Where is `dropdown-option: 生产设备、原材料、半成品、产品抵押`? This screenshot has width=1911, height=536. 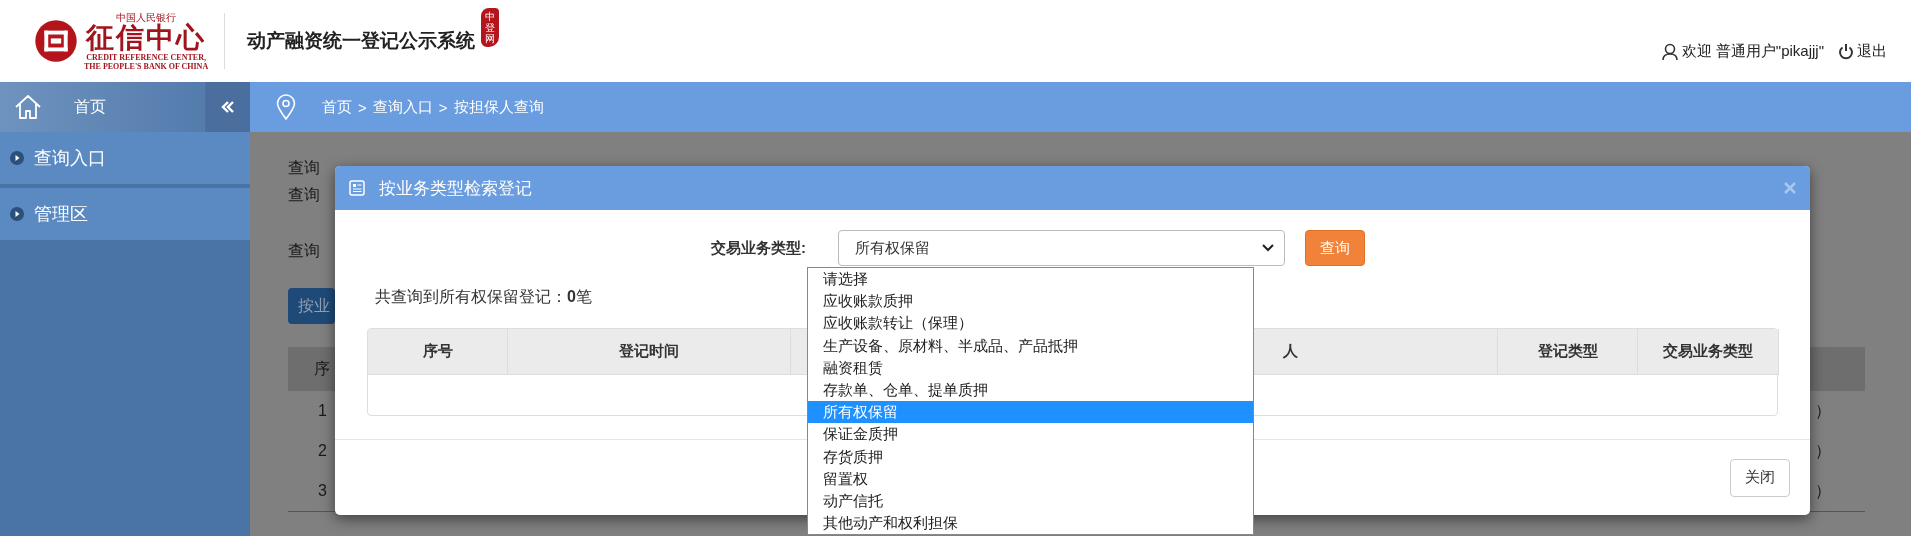 dropdown-option: 生产设备、原材料、半成品、产品抵押 is located at coordinates (1030, 345).